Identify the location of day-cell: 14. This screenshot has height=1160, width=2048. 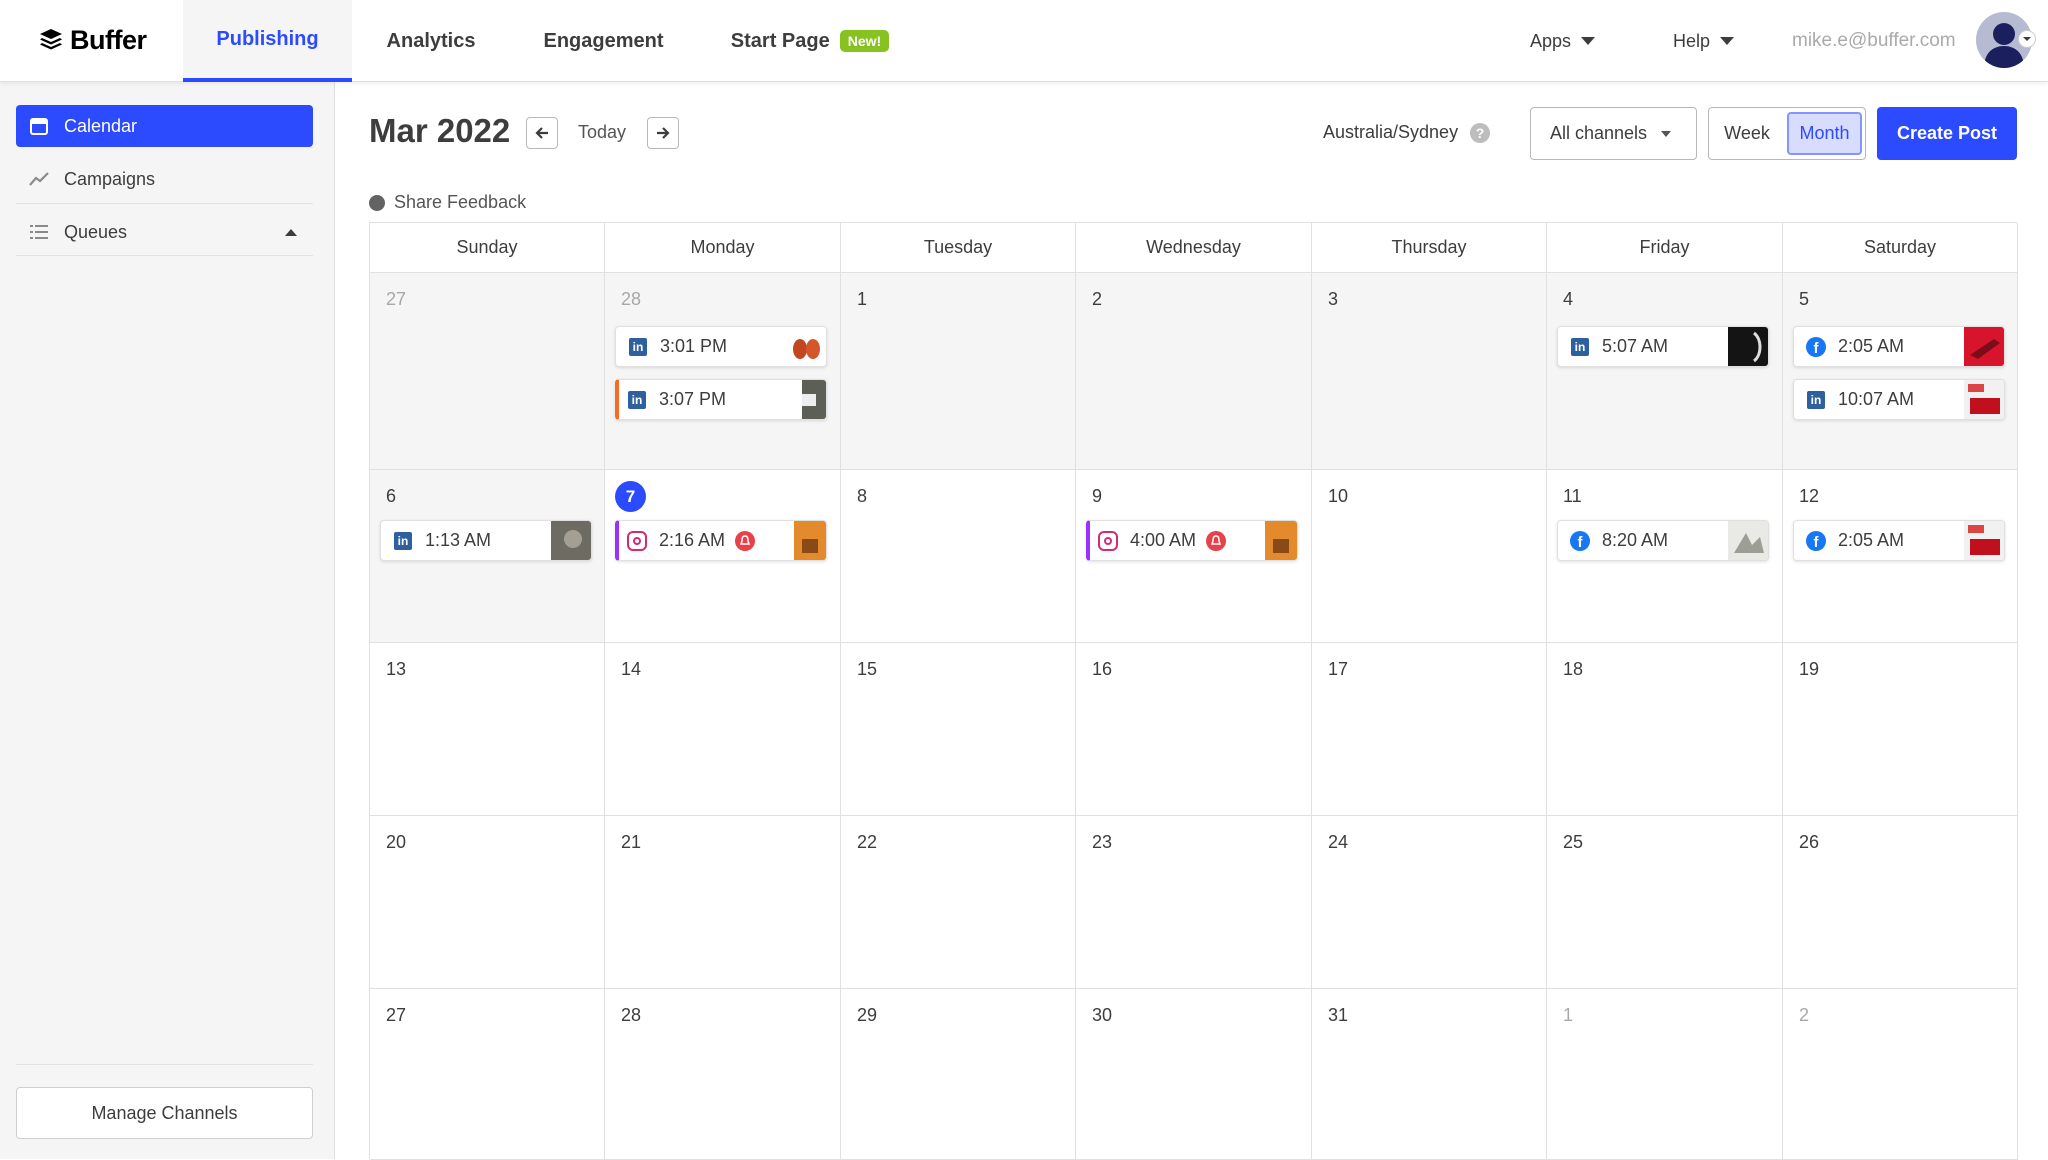
(723, 729).